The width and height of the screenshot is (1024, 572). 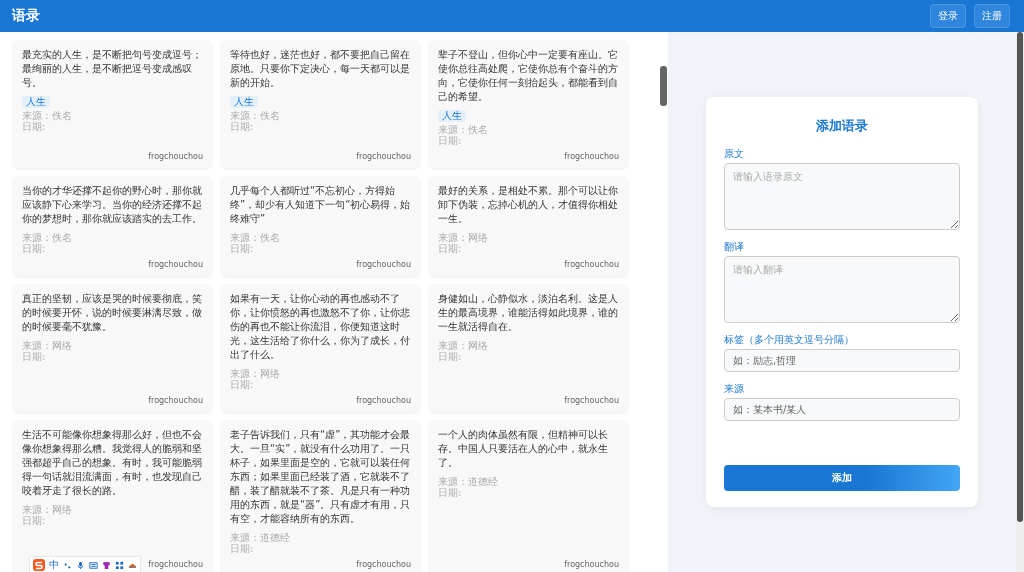 What do you see at coordinates (734, 247) in the screenshot?
I see `field-label: 翻译` at bounding box center [734, 247].